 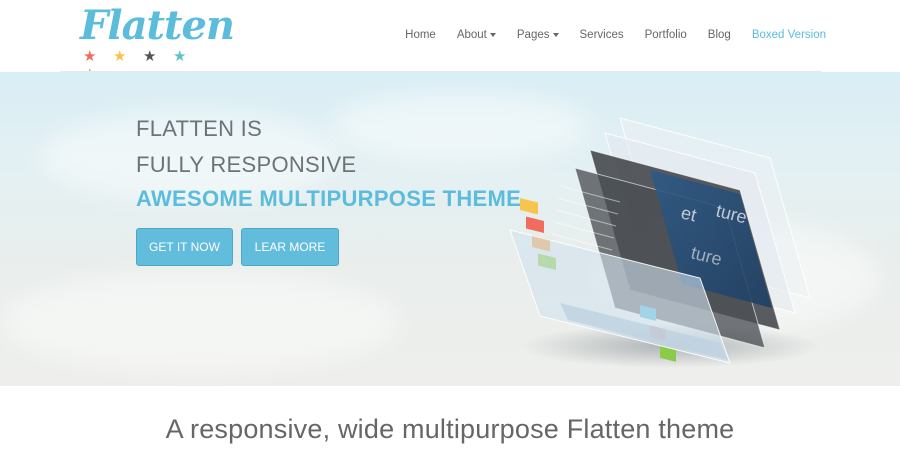 I want to click on nav-item-label: Home, so click(x=420, y=35).